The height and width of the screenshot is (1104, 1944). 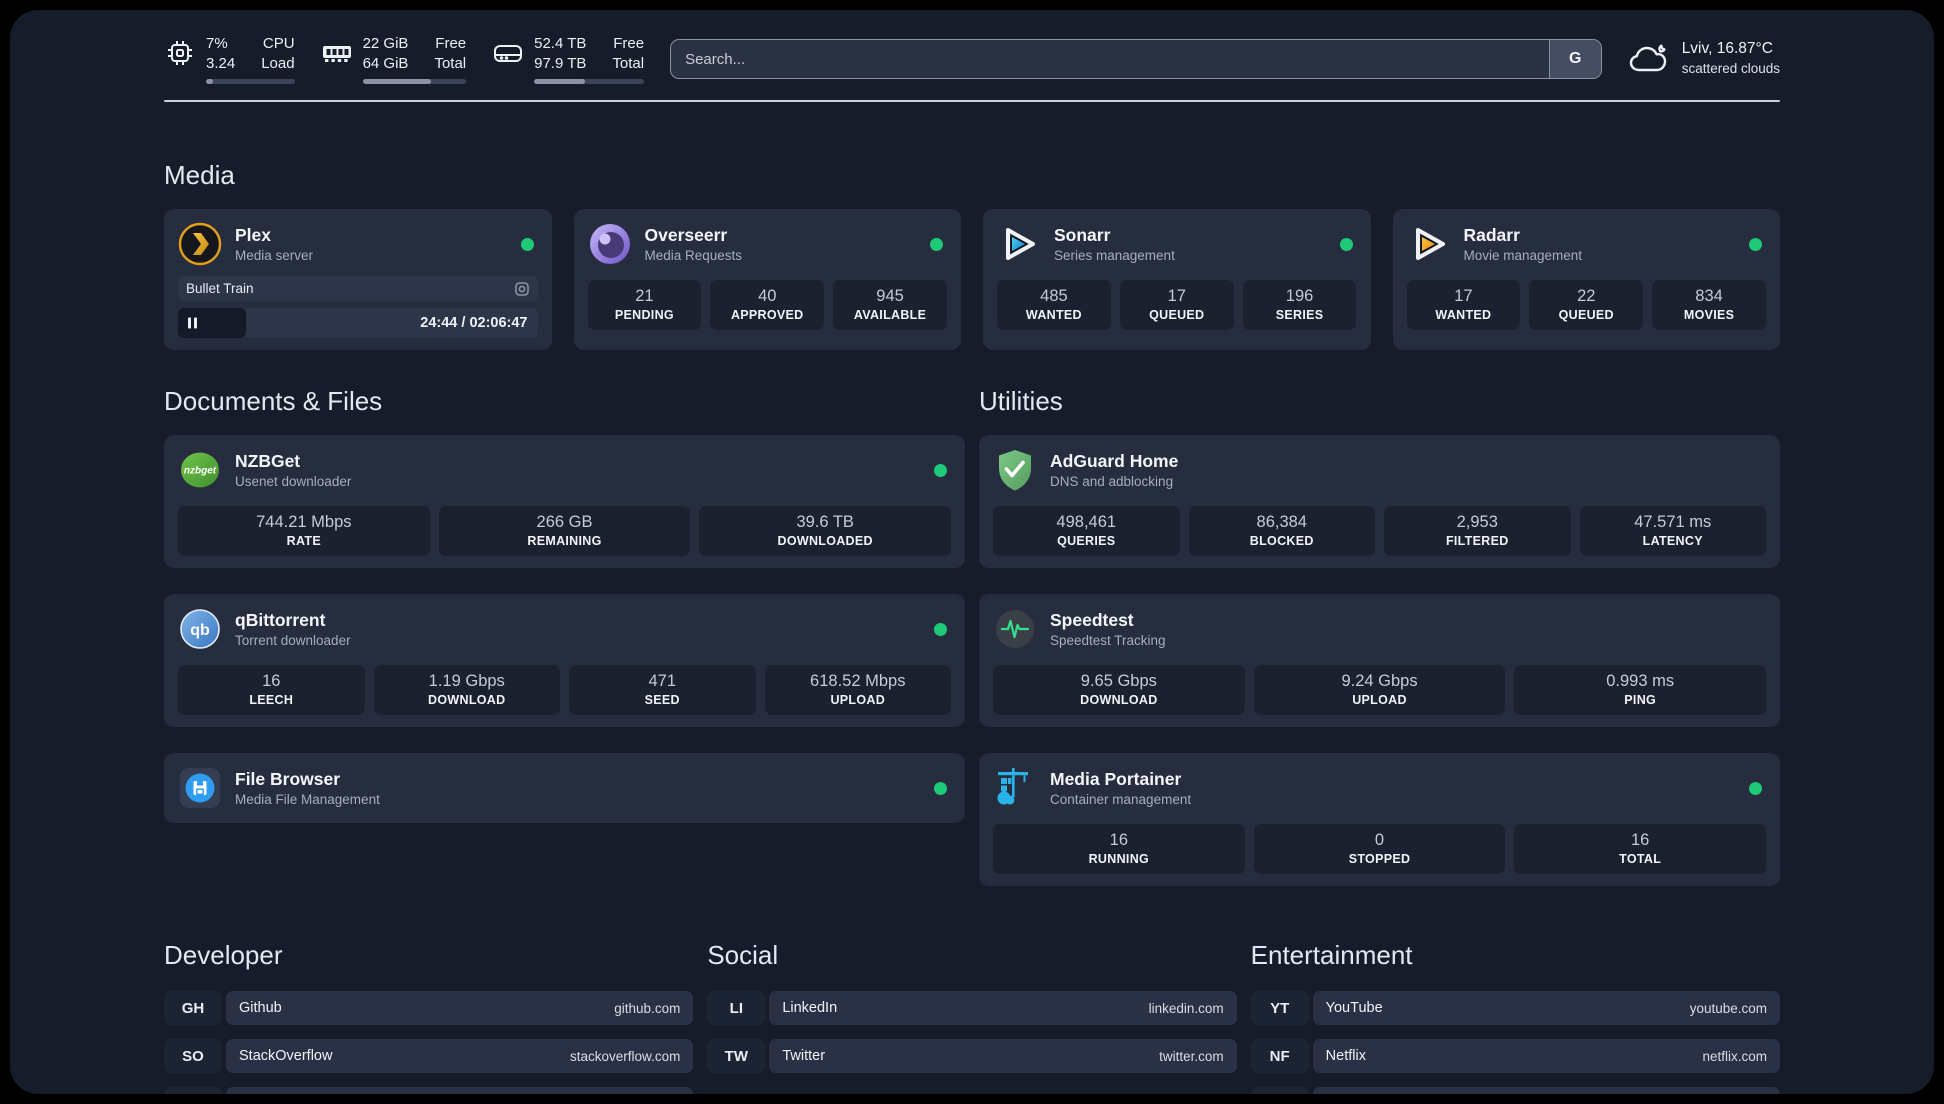 I want to click on qbittorrent-icon: qb, so click(x=200, y=629).